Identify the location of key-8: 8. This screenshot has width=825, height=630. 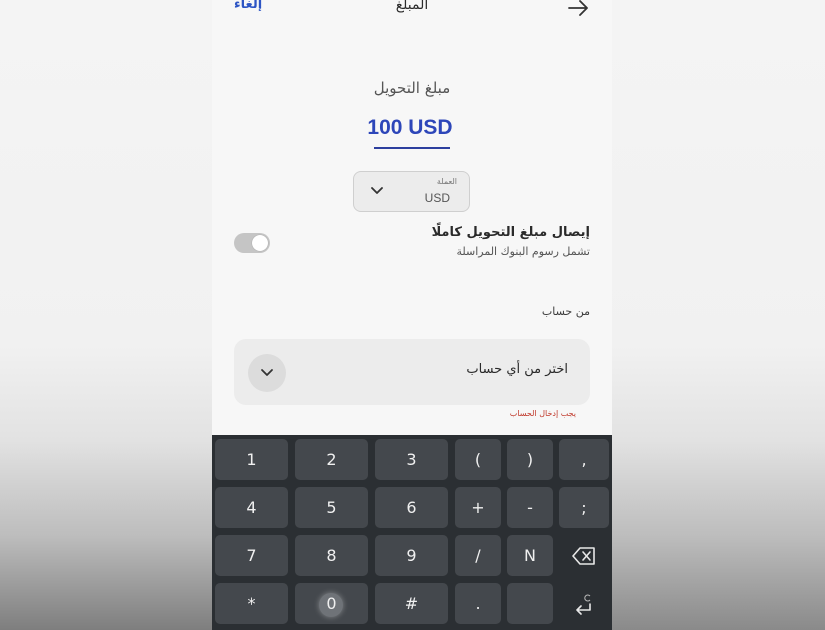
(331, 555).